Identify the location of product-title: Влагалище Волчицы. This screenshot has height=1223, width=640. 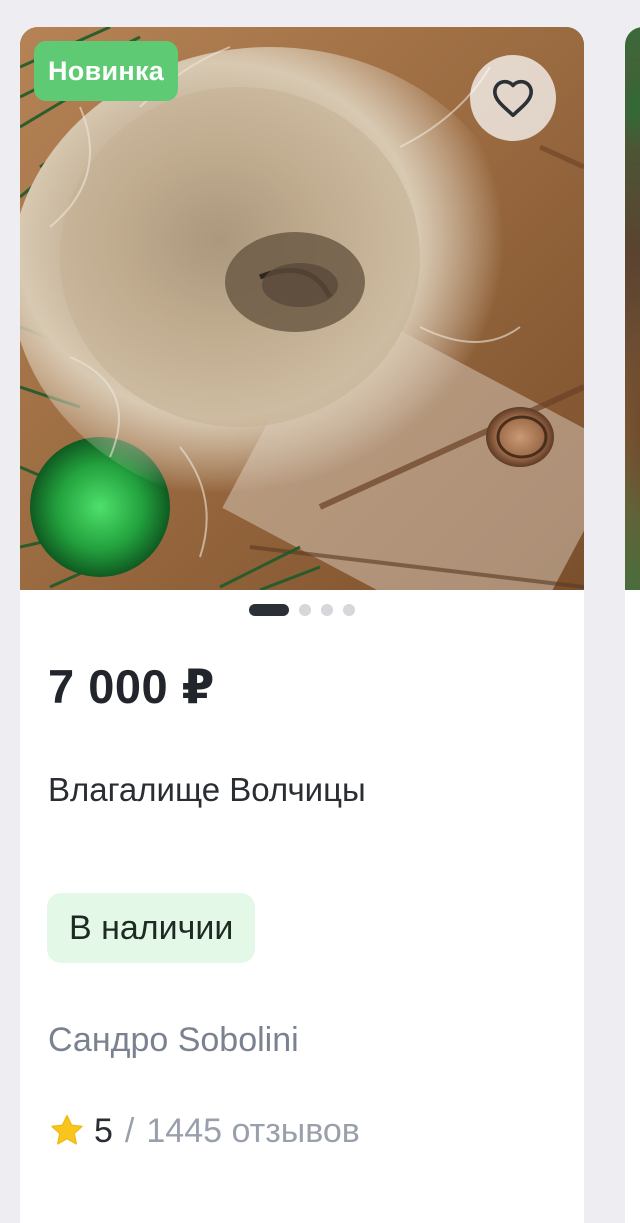
(207, 790).